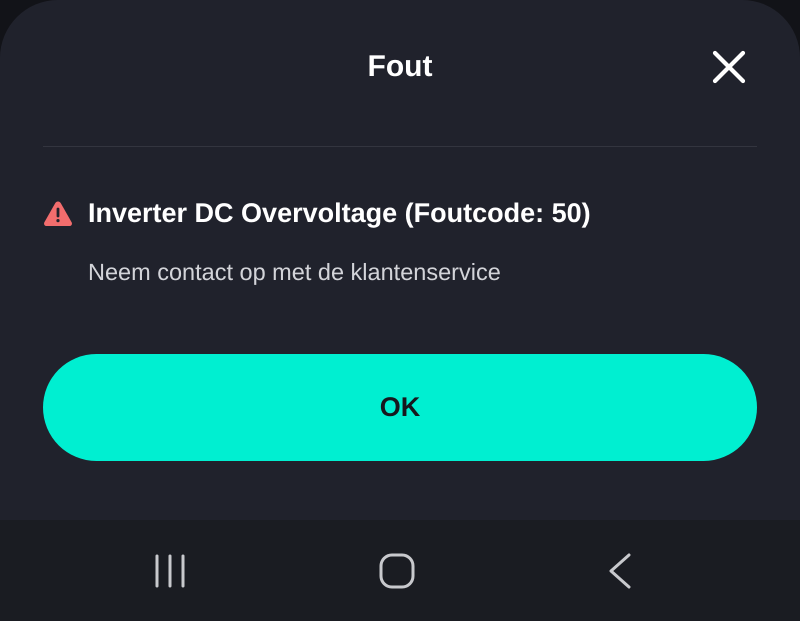 This screenshot has height=621, width=800. What do you see at coordinates (295, 272) in the screenshot?
I see `message-text: Neem contact op met de klantenservice` at bounding box center [295, 272].